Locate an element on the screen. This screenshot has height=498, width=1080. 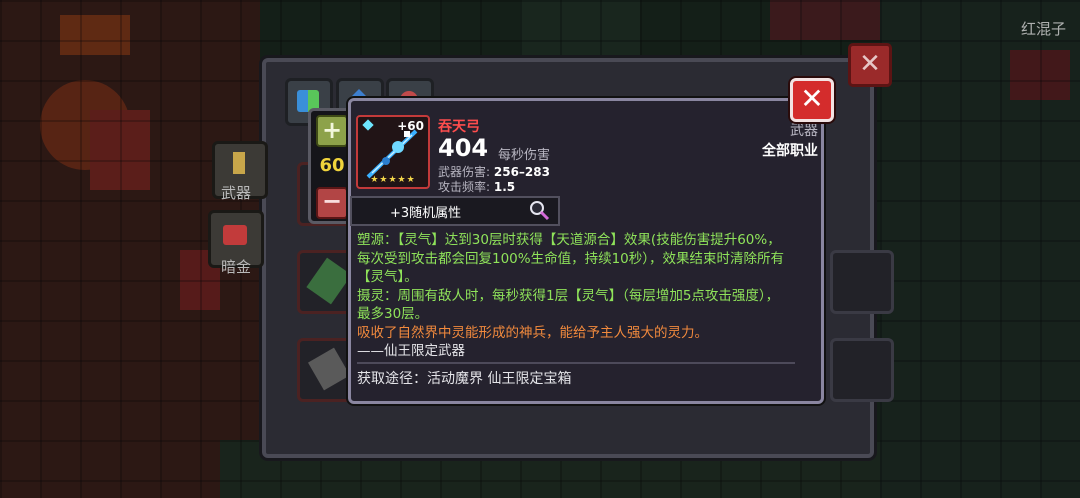
sword-icon is located at coordinates (239, 163).